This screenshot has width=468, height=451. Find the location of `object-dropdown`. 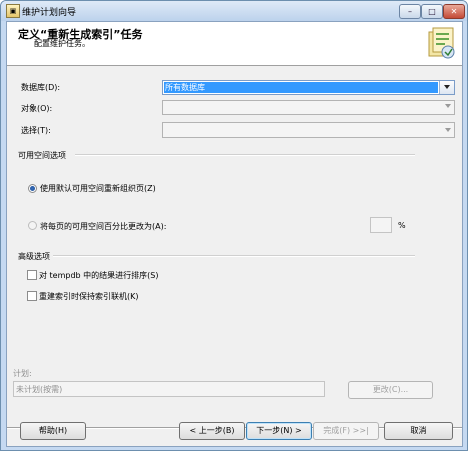

object-dropdown is located at coordinates (308, 107).